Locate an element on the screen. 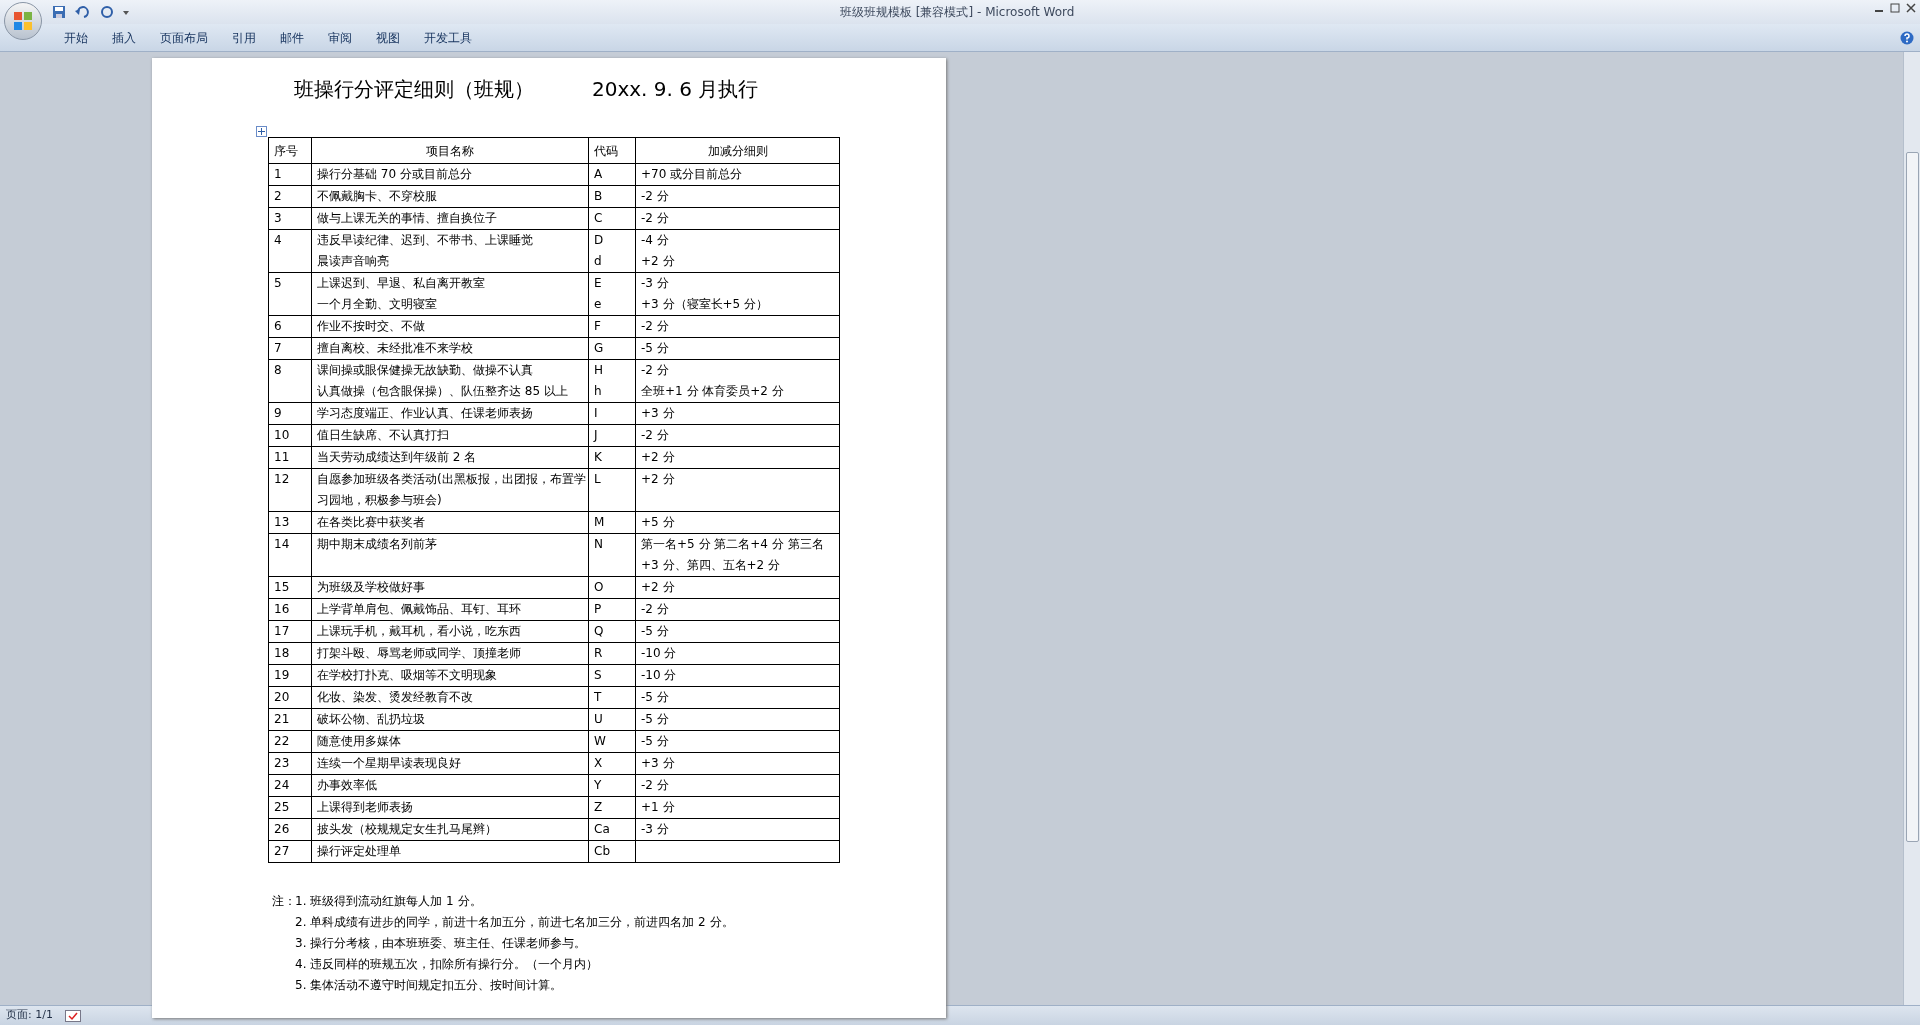 The image size is (1920, 1025). table-move-handle-icon is located at coordinates (261, 131).